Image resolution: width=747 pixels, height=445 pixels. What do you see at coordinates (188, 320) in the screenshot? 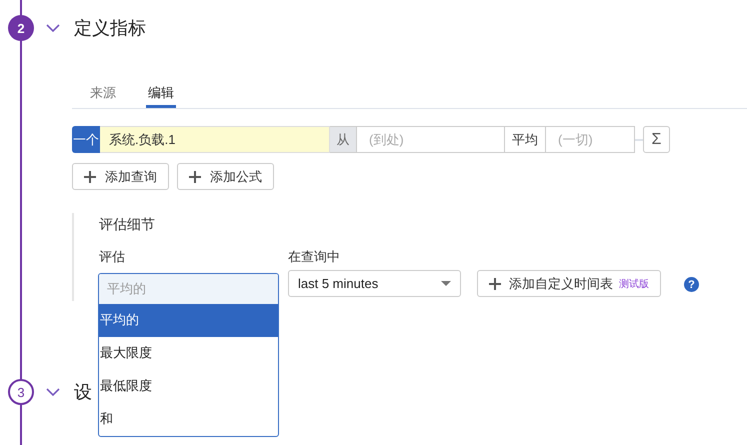
I see `dropdown-option: 平均的` at bounding box center [188, 320].